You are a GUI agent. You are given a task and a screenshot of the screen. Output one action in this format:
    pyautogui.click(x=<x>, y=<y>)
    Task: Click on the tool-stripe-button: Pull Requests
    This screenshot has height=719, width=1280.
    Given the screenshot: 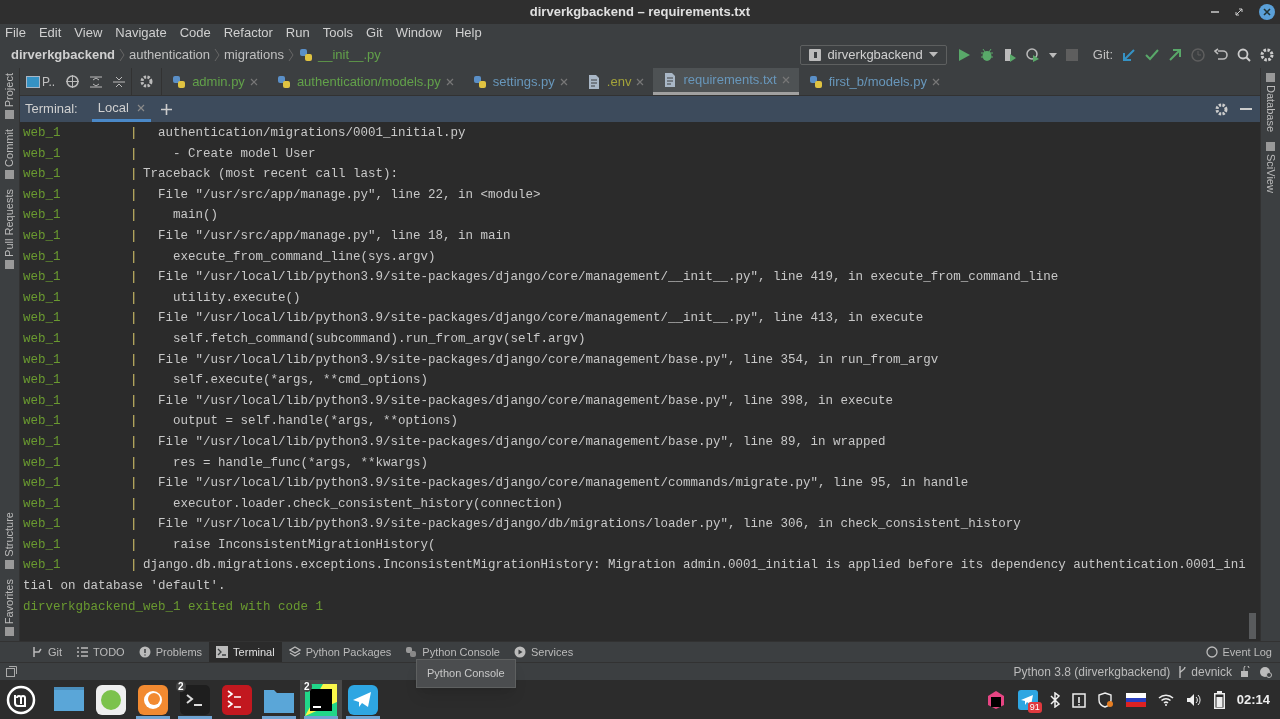 What is the action you would take?
    pyautogui.click(x=9, y=229)
    